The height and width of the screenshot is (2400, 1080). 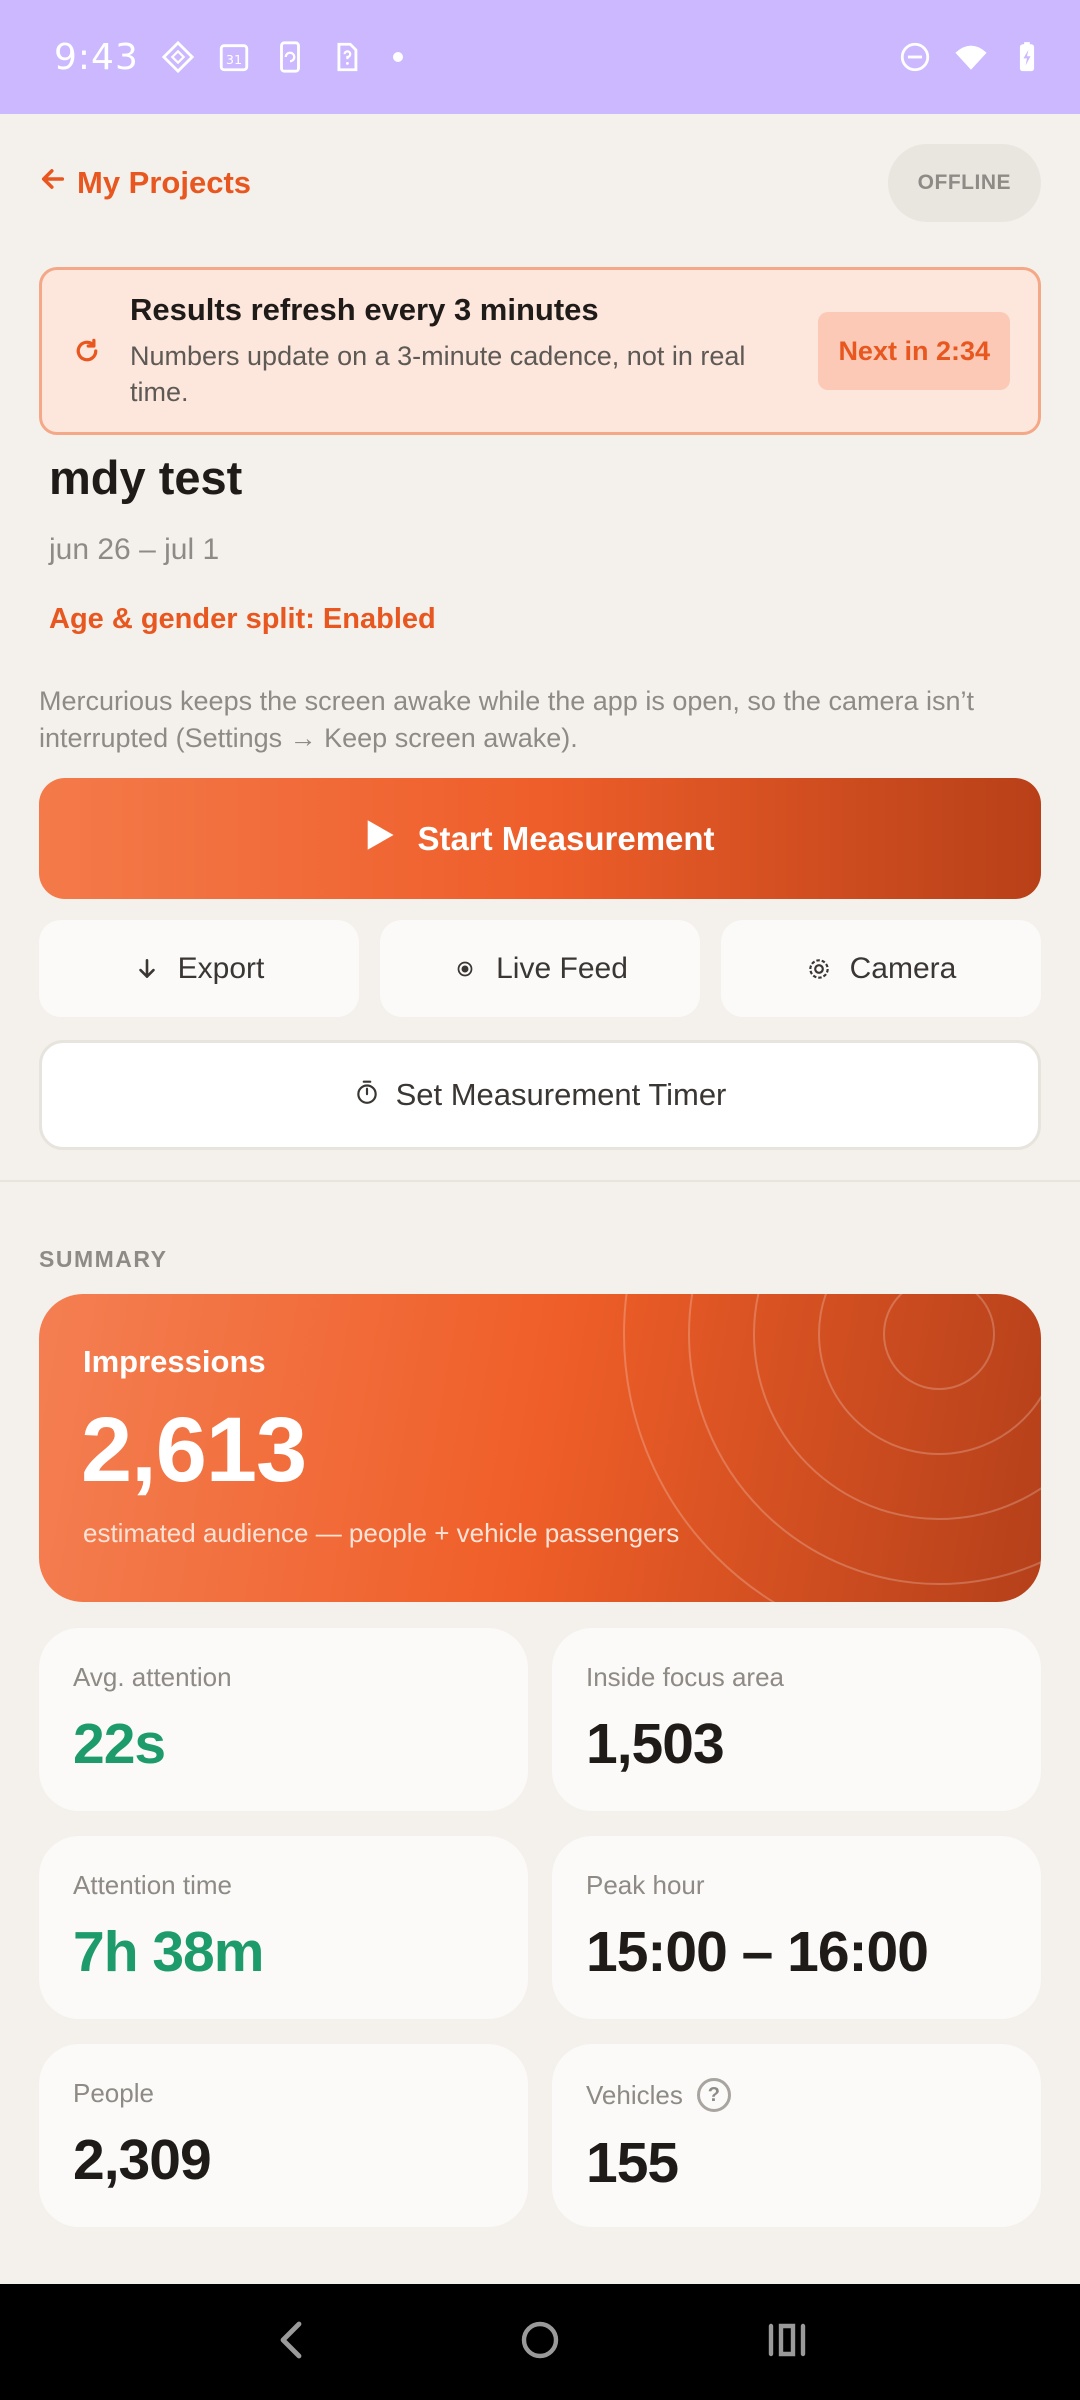 What do you see at coordinates (221, 968) in the screenshot?
I see `export-label: Export` at bounding box center [221, 968].